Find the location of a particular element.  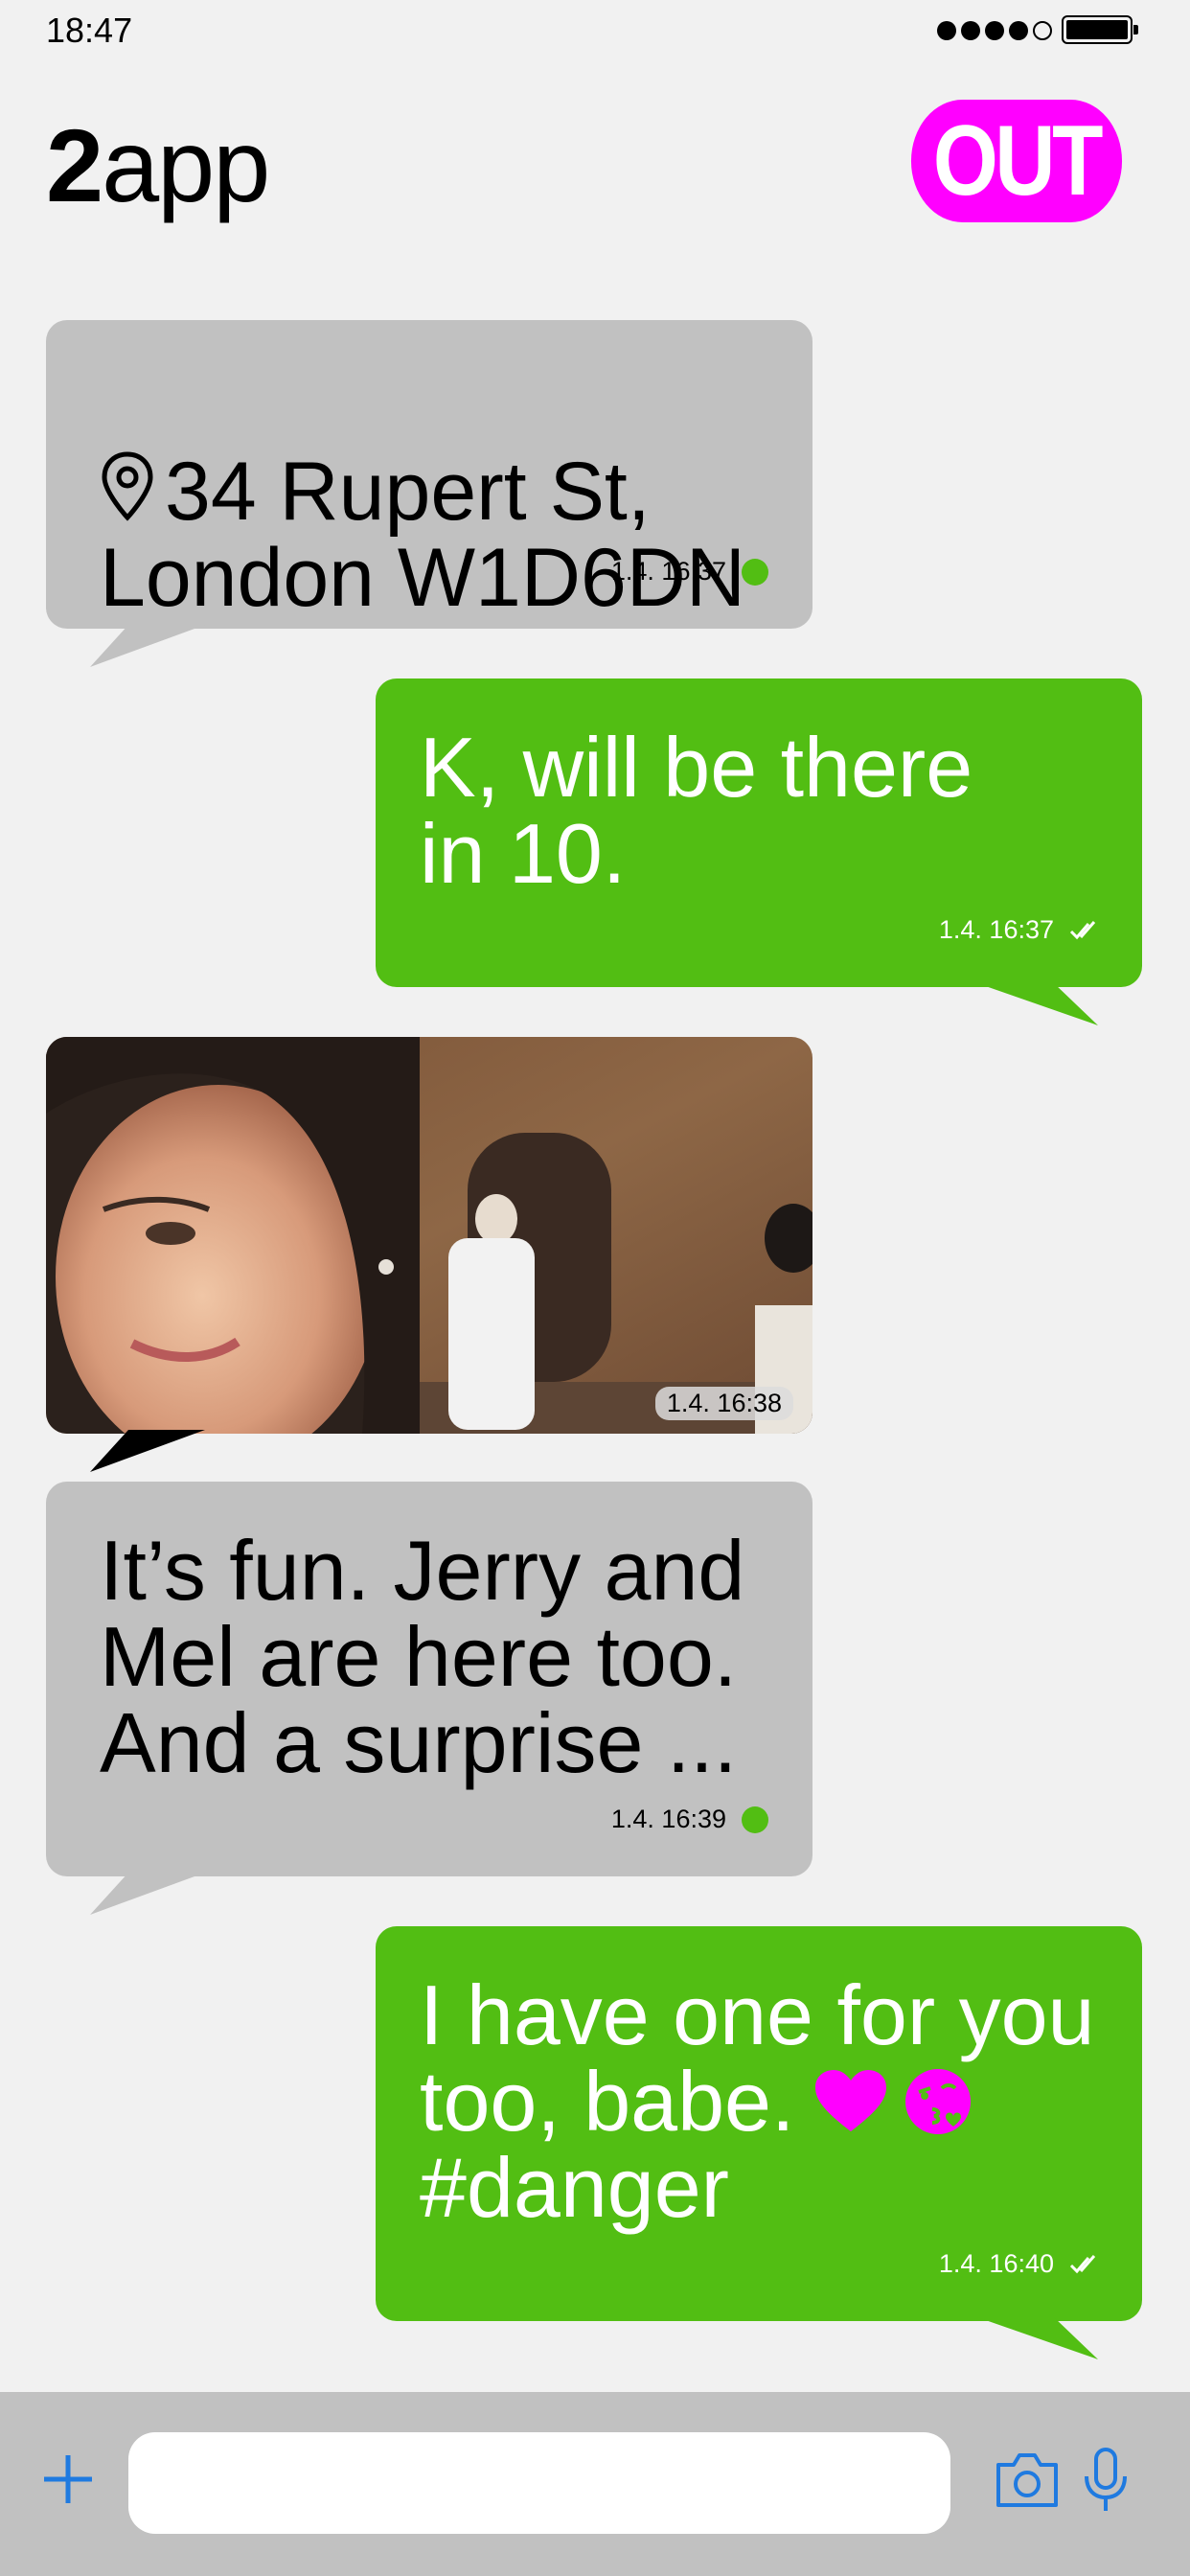

message-text: K, will be there in 10. is located at coordinates (697, 810).